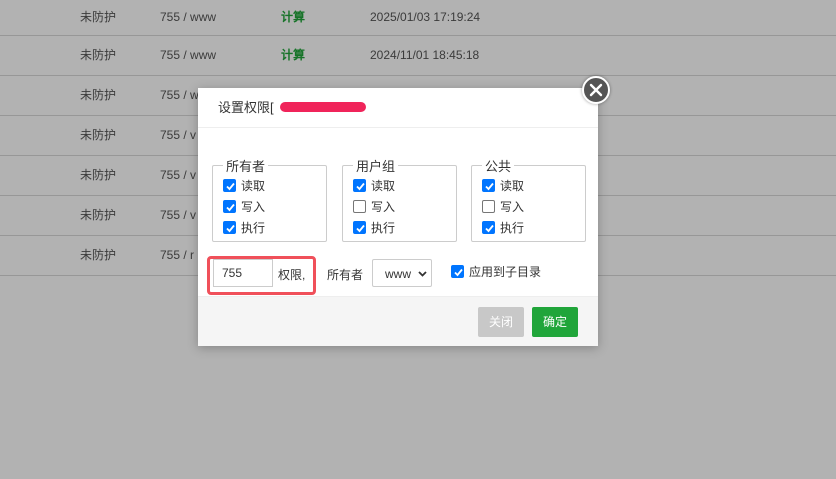 The height and width of the screenshot is (479, 836). What do you see at coordinates (533, 185) in the screenshot?
I see `public-read-option: 读取` at bounding box center [533, 185].